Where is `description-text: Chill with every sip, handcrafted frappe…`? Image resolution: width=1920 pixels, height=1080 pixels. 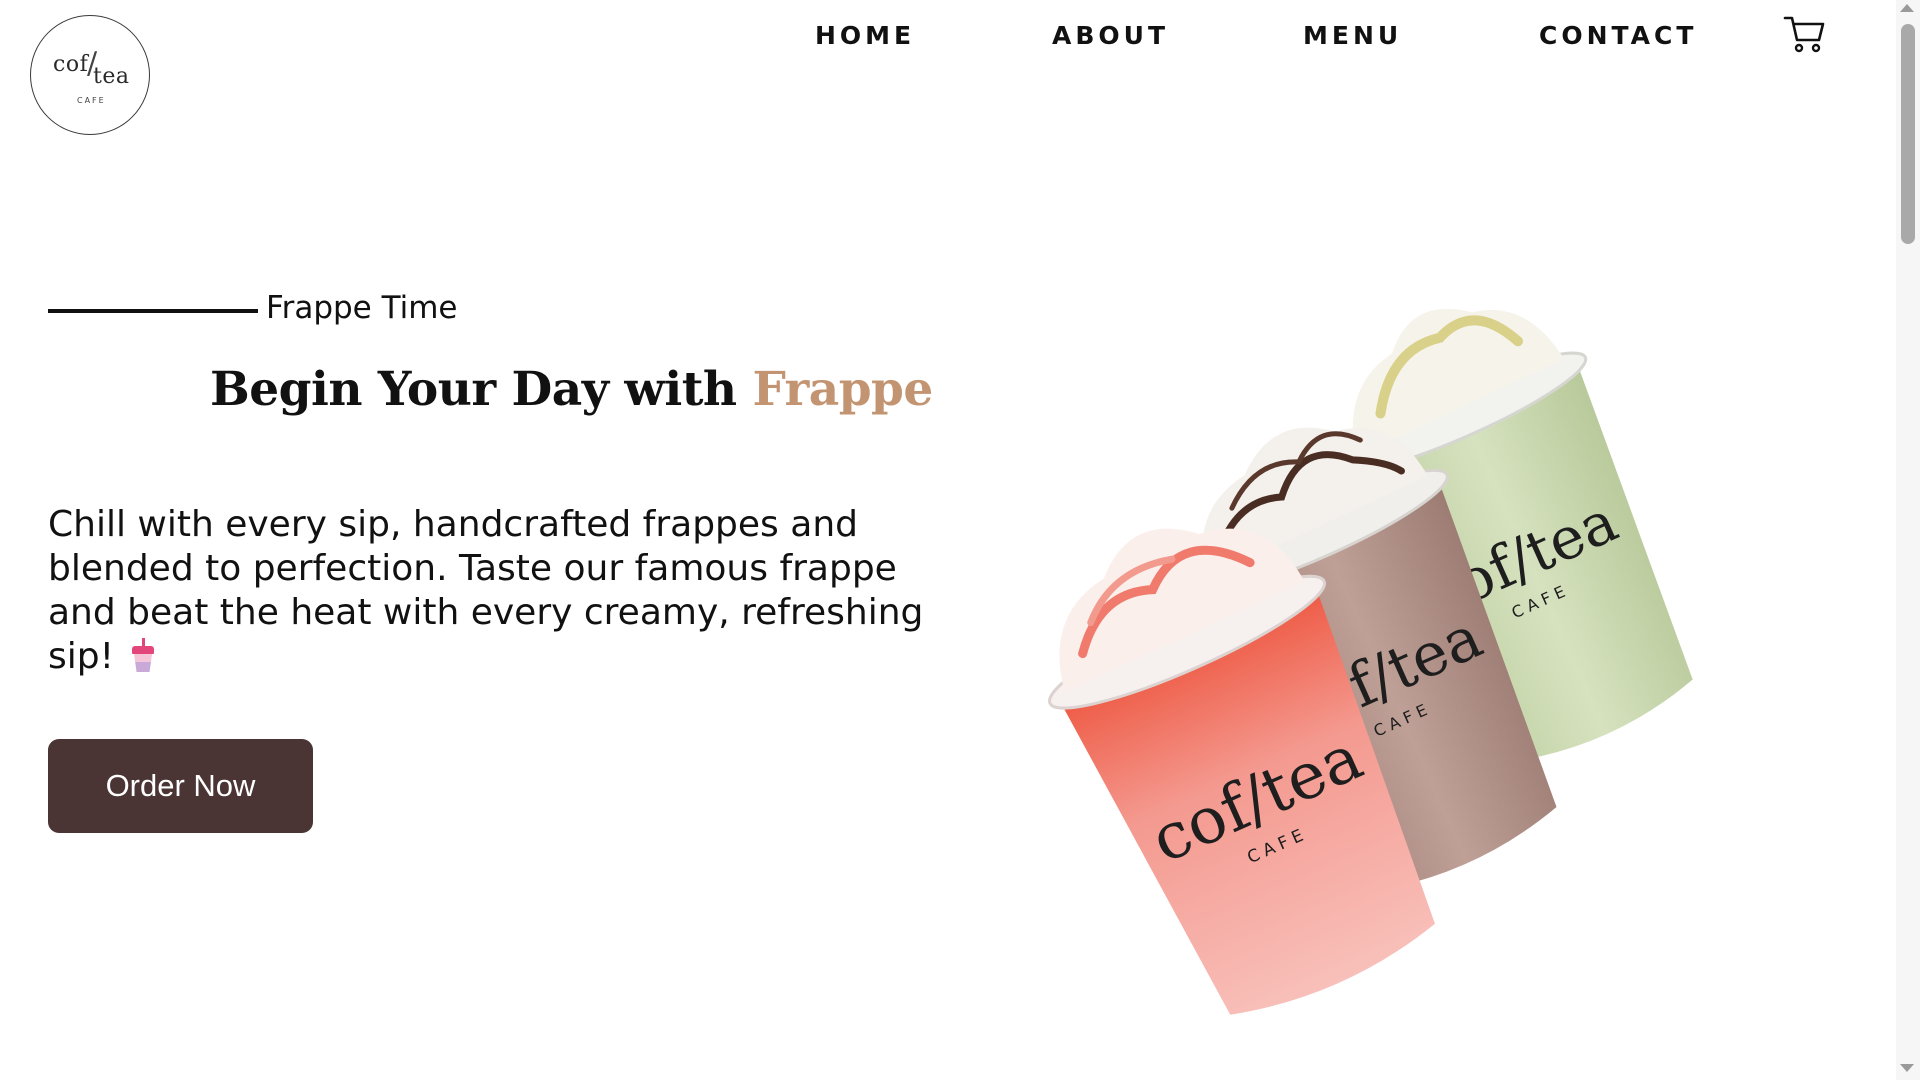
description-text: Chill with every sip, handcrafted frappe… is located at coordinates (486, 590).